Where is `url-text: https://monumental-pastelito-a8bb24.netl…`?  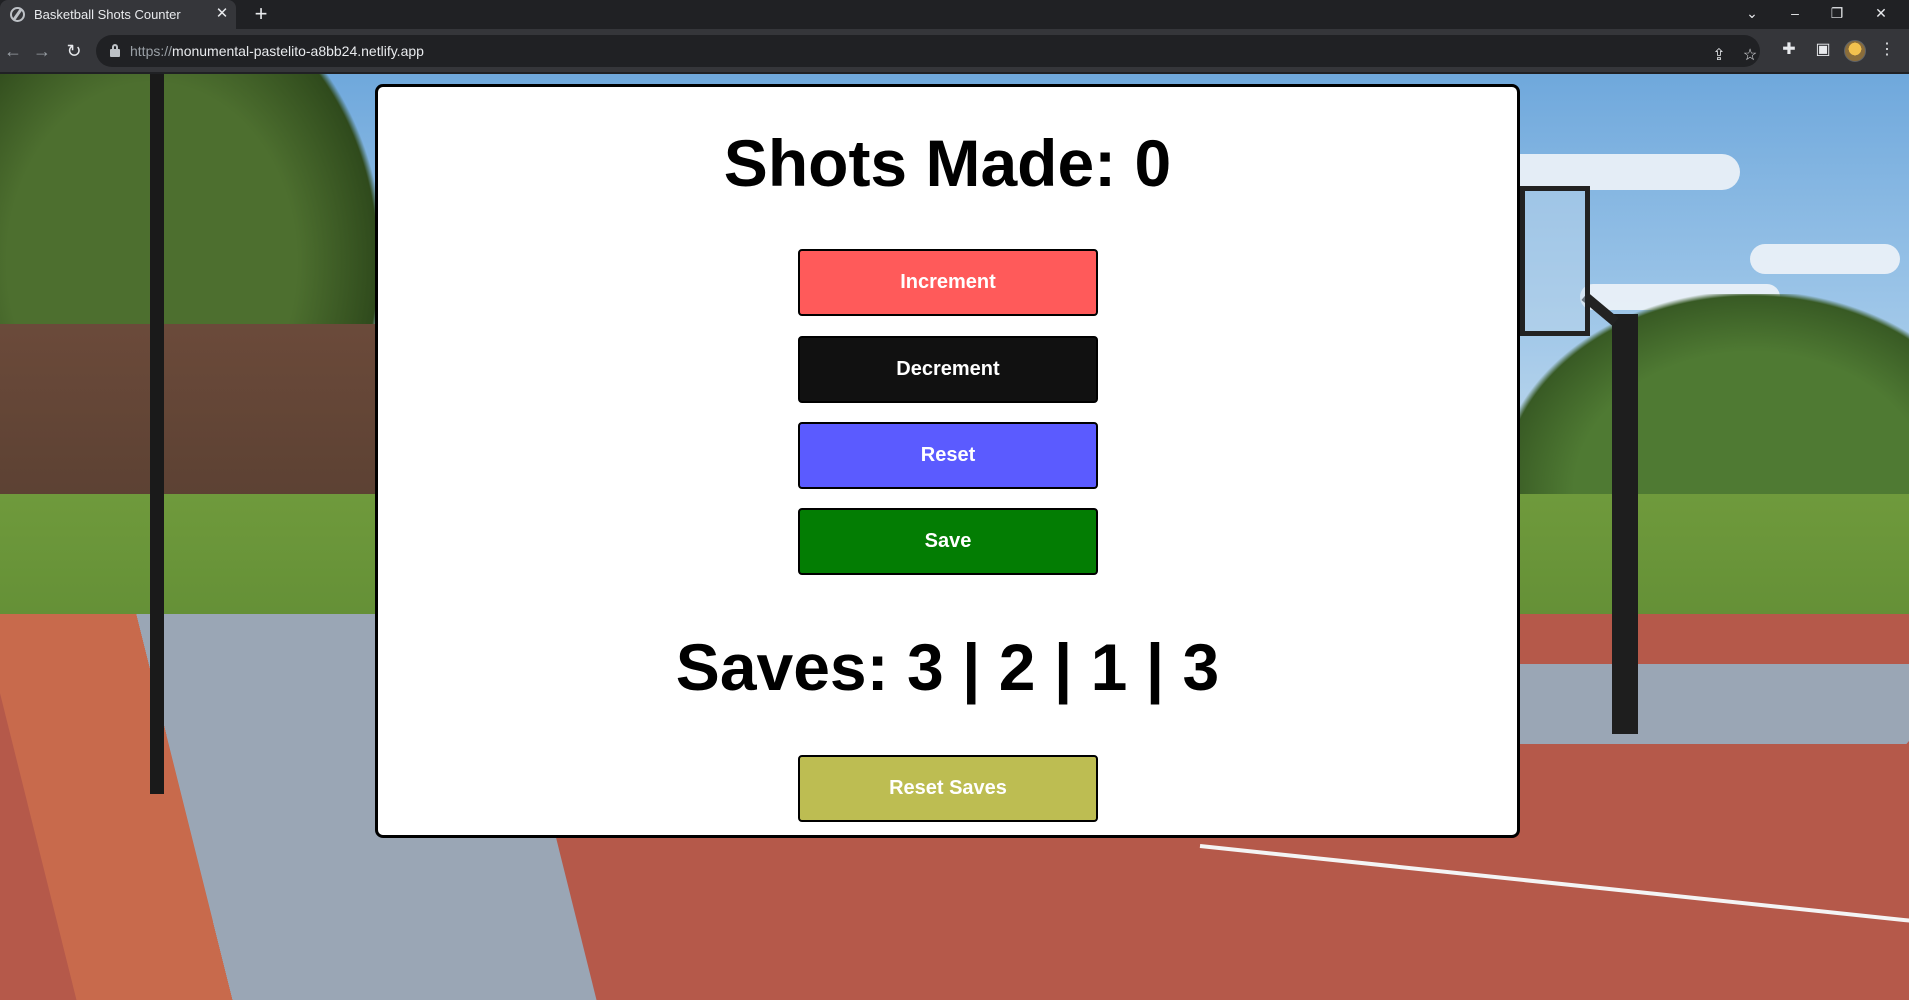
url-text: https://monumental-pastelito-a8bb24.netl… is located at coordinates (277, 51).